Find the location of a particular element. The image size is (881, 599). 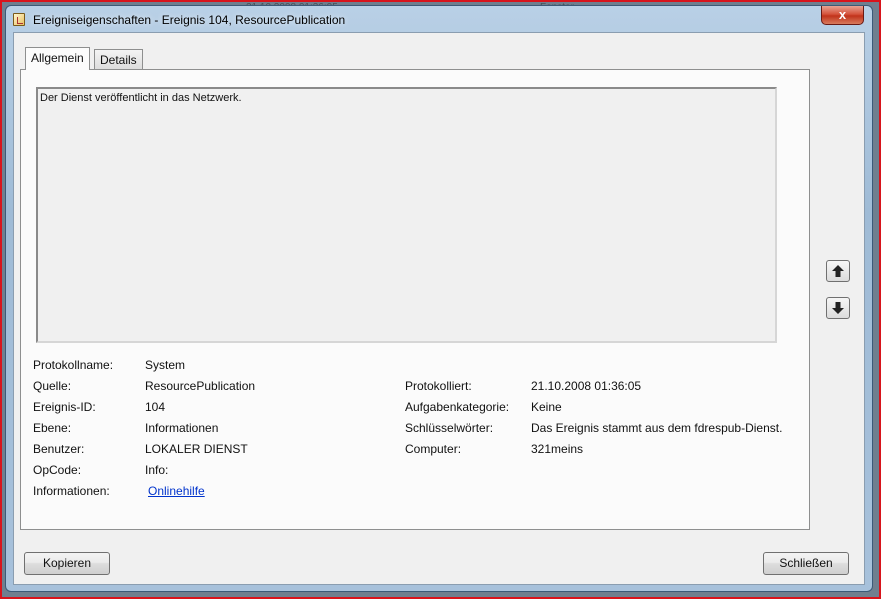

property-label-task-category: Aufgabenkategorie: is located at coordinates (457, 407).